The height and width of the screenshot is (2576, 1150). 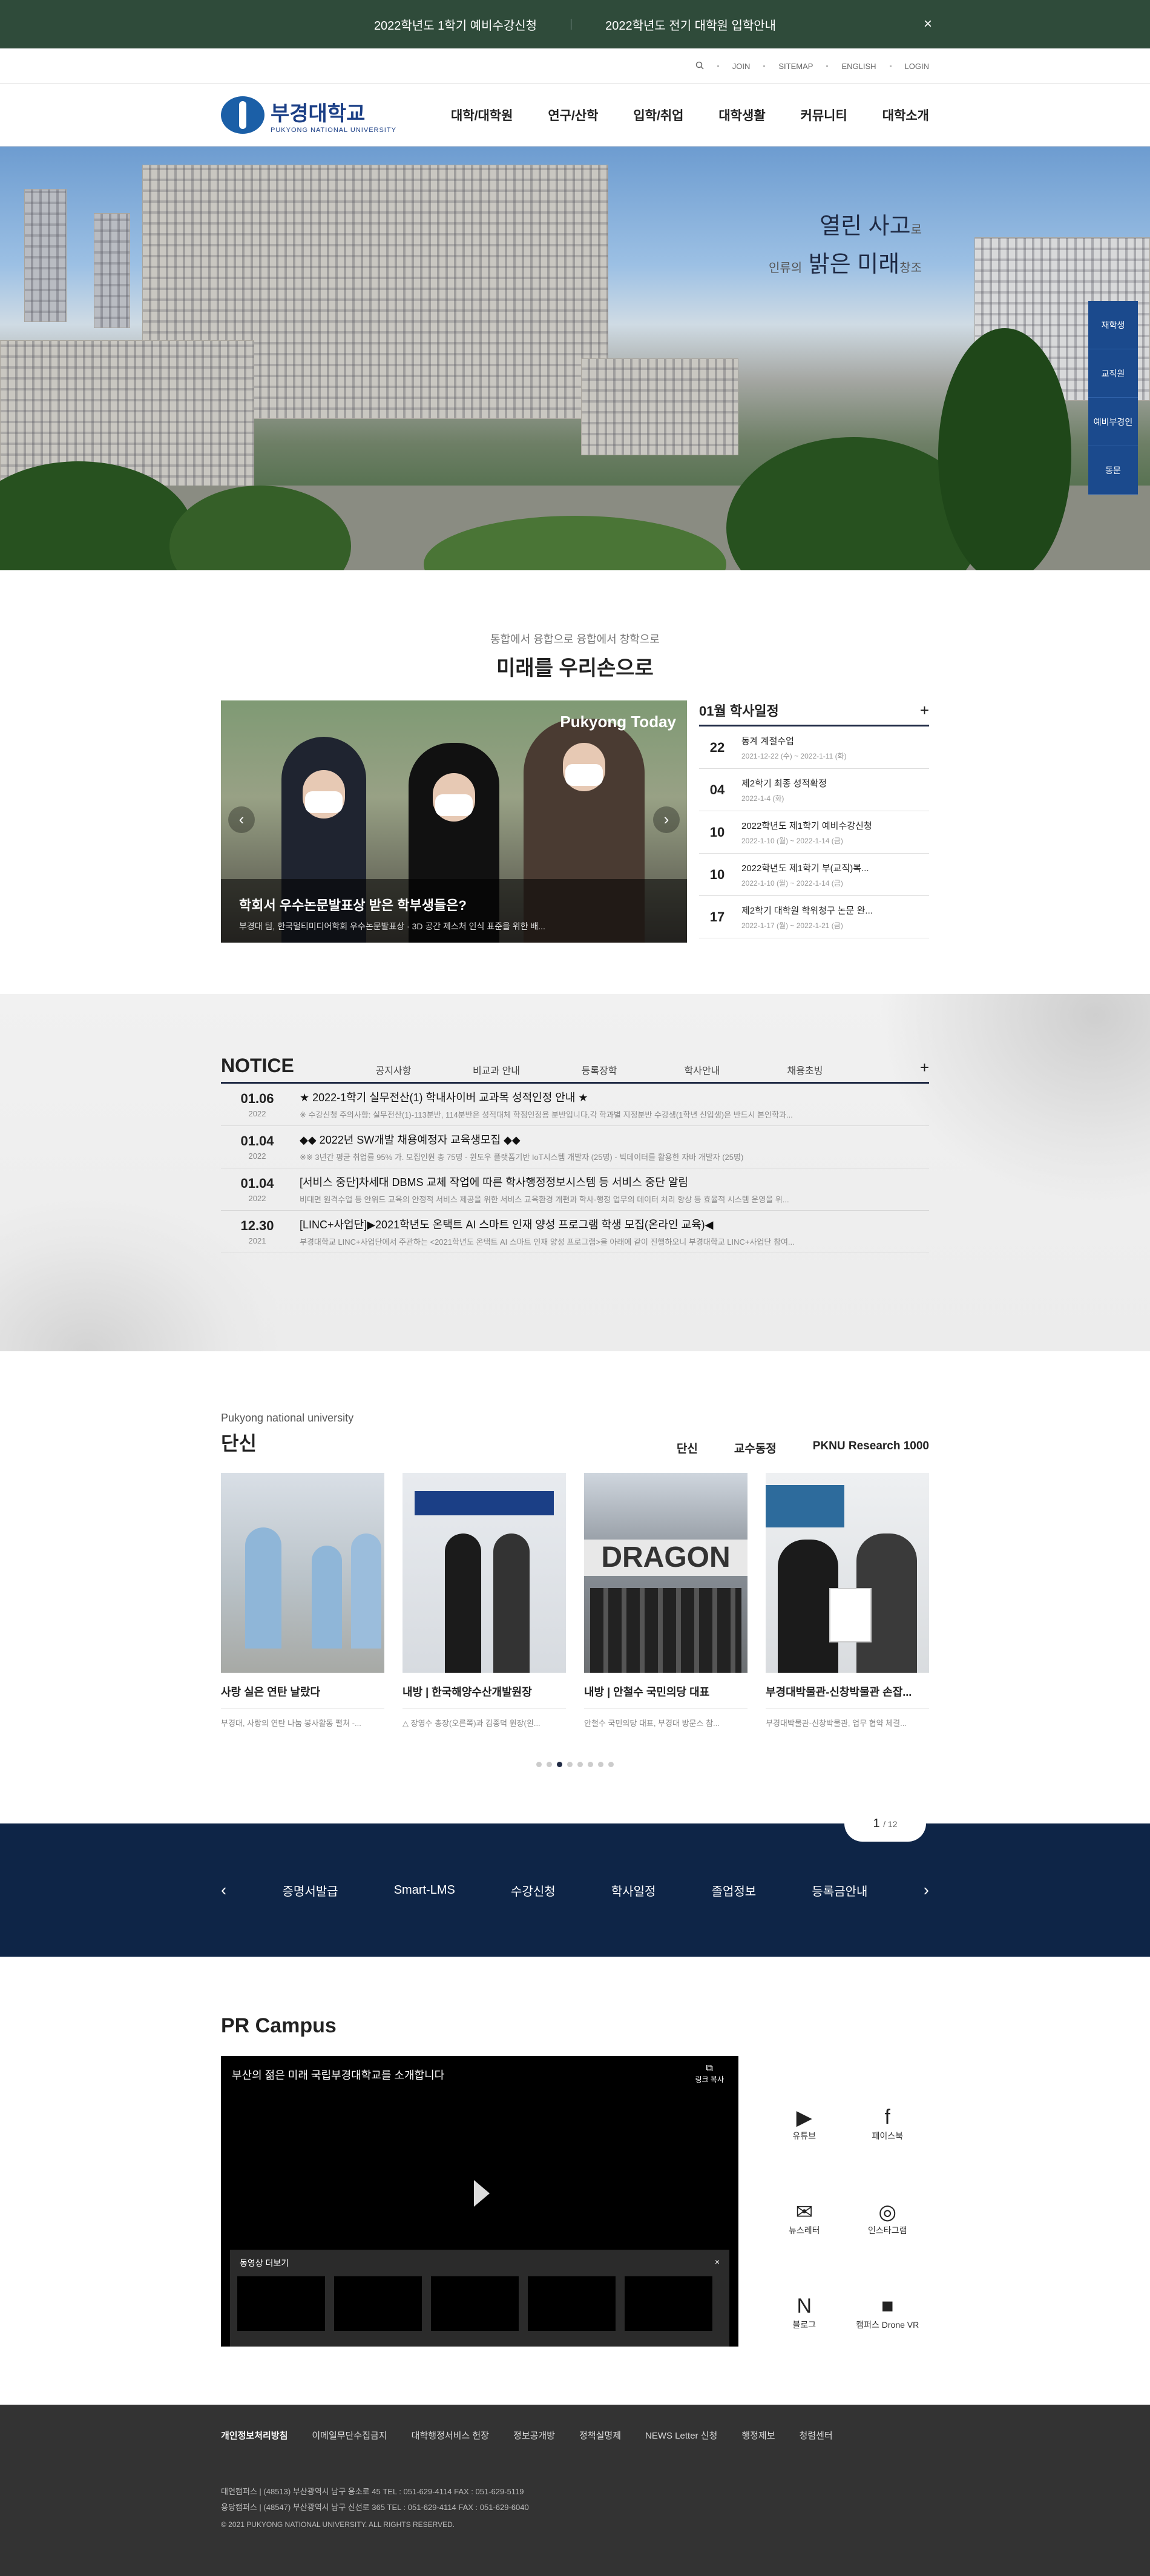 What do you see at coordinates (887, 2230) in the screenshot?
I see `sns-label: 인스타그램` at bounding box center [887, 2230].